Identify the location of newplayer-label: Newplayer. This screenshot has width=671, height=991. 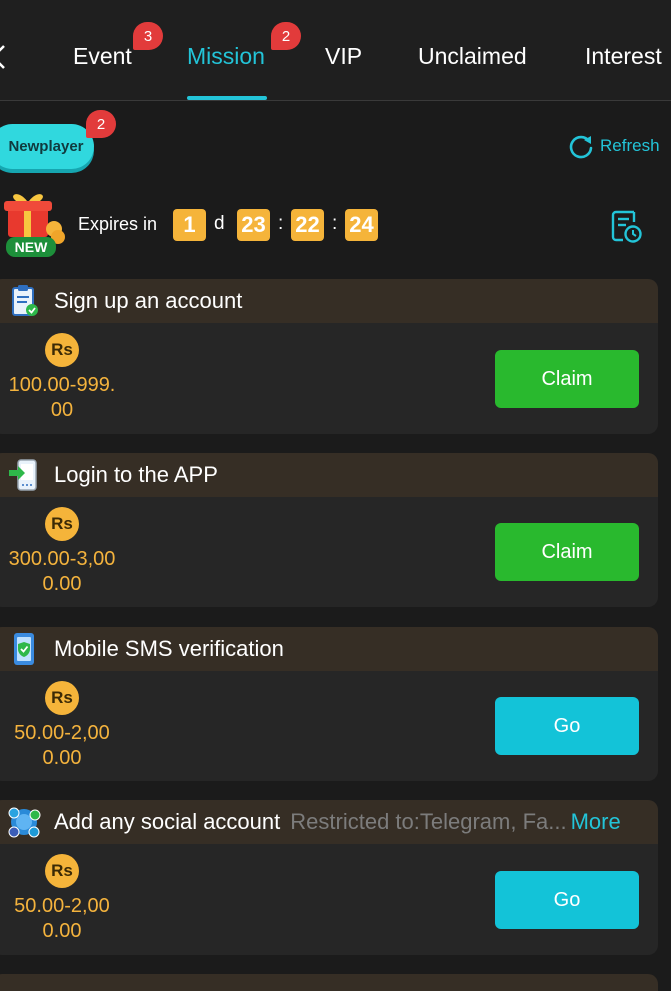
(46, 146).